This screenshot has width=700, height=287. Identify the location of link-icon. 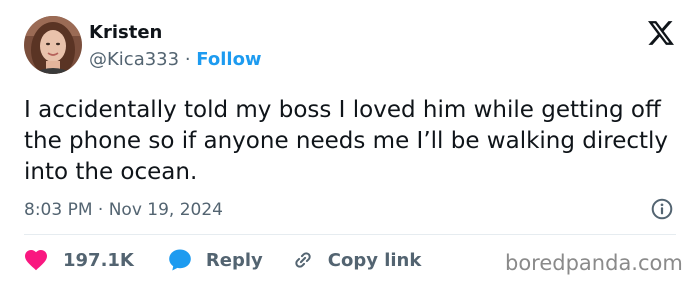
(303, 260).